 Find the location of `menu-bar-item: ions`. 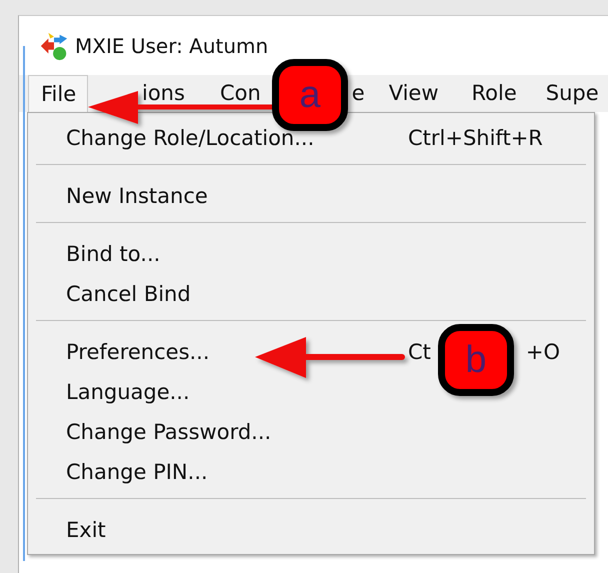

menu-bar-item: ions is located at coordinates (163, 93).